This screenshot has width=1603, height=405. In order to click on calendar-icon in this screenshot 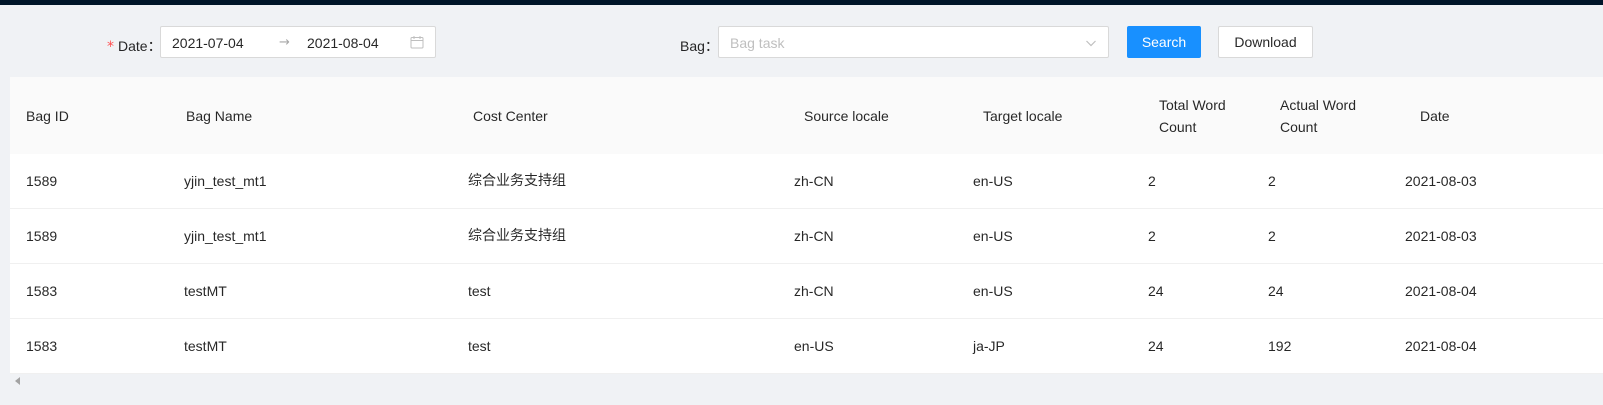, I will do `click(417, 42)`.